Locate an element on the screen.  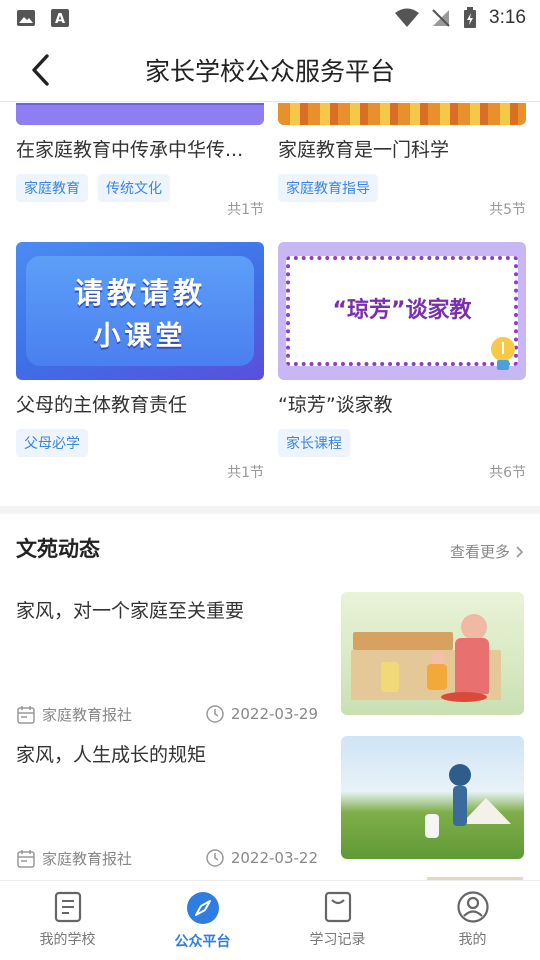
tab-label: 公众平台 is located at coordinates (202, 942).